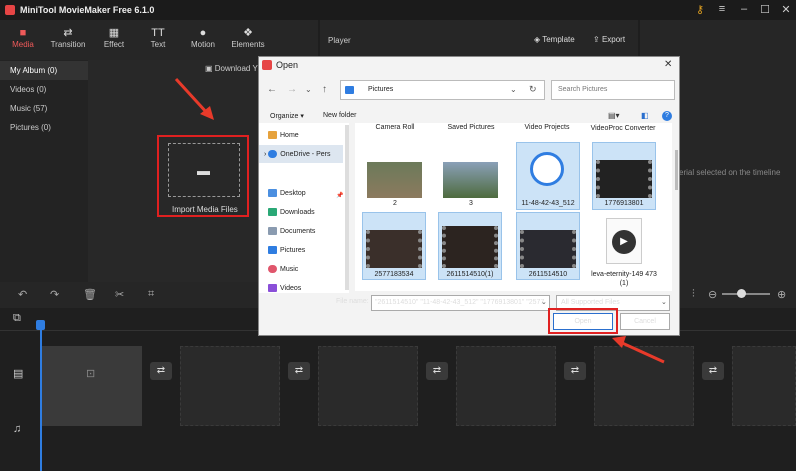 The height and width of the screenshot is (471, 796). I want to click on search-input: Search Pictures, so click(613, 90).